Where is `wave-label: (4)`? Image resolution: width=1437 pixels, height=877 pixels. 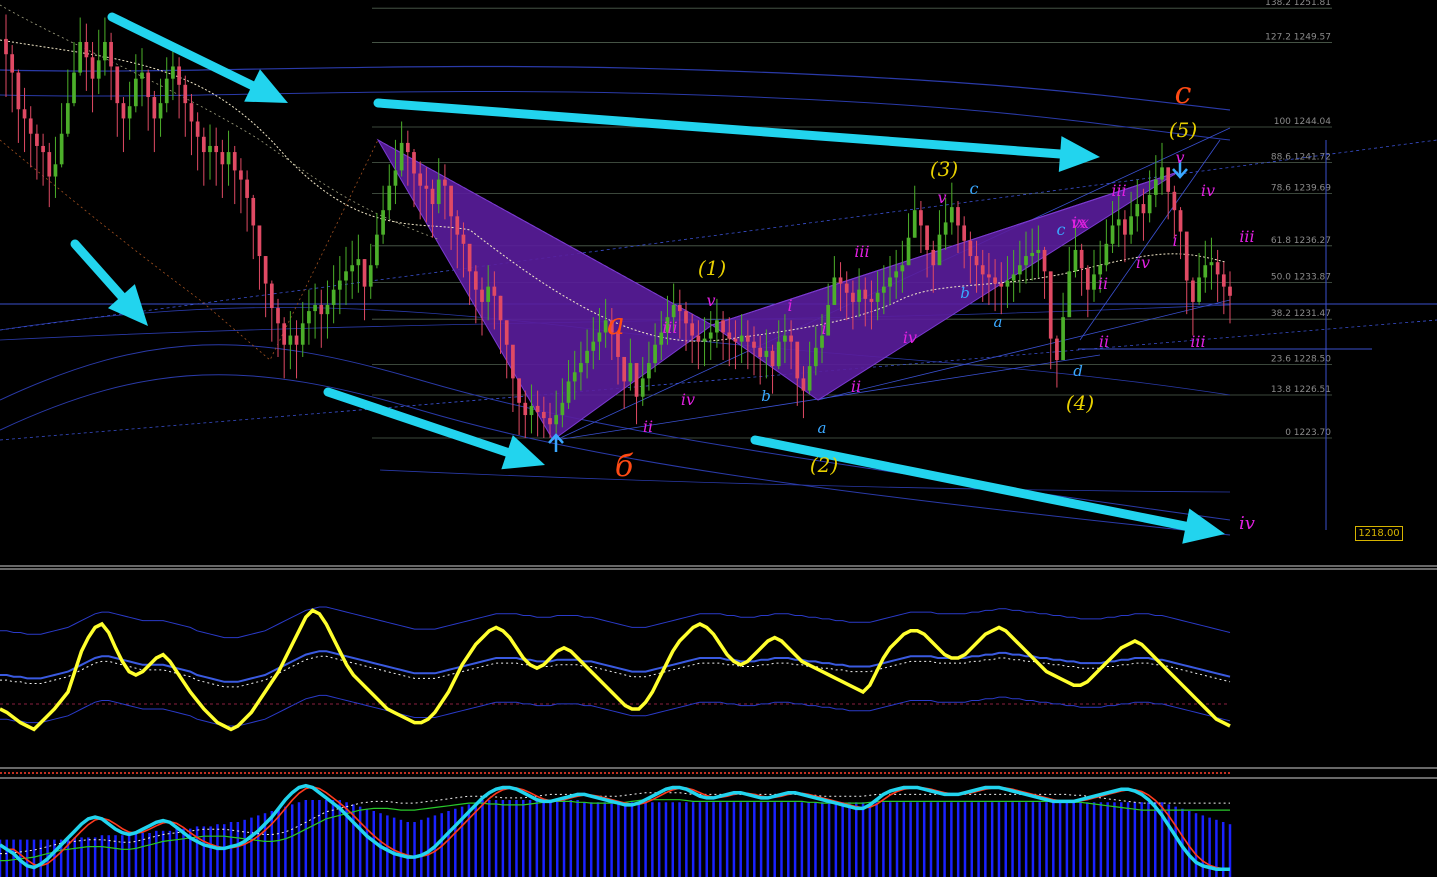
wave-label: (4) is located at coordinates (1080, 403).